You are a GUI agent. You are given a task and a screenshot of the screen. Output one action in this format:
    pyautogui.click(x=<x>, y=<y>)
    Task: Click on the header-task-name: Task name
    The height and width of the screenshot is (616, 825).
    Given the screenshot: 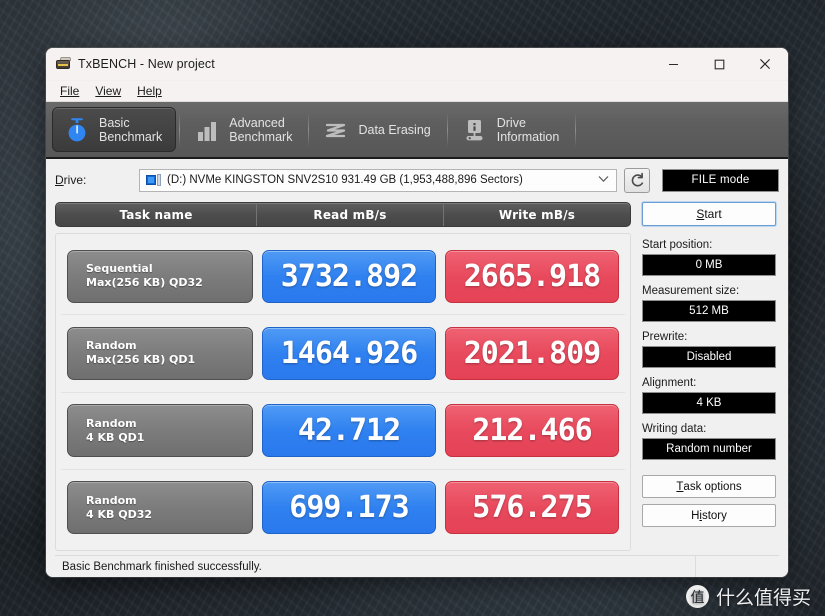 What is the action you would take?
    pyautogui.click(x=156, y=214)
    